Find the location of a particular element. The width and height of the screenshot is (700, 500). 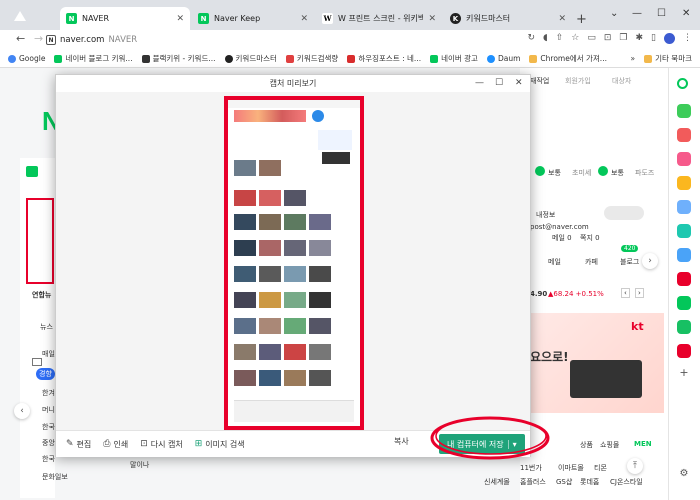

shop-link: 홈플러스 is located at coordinates (533, 482).